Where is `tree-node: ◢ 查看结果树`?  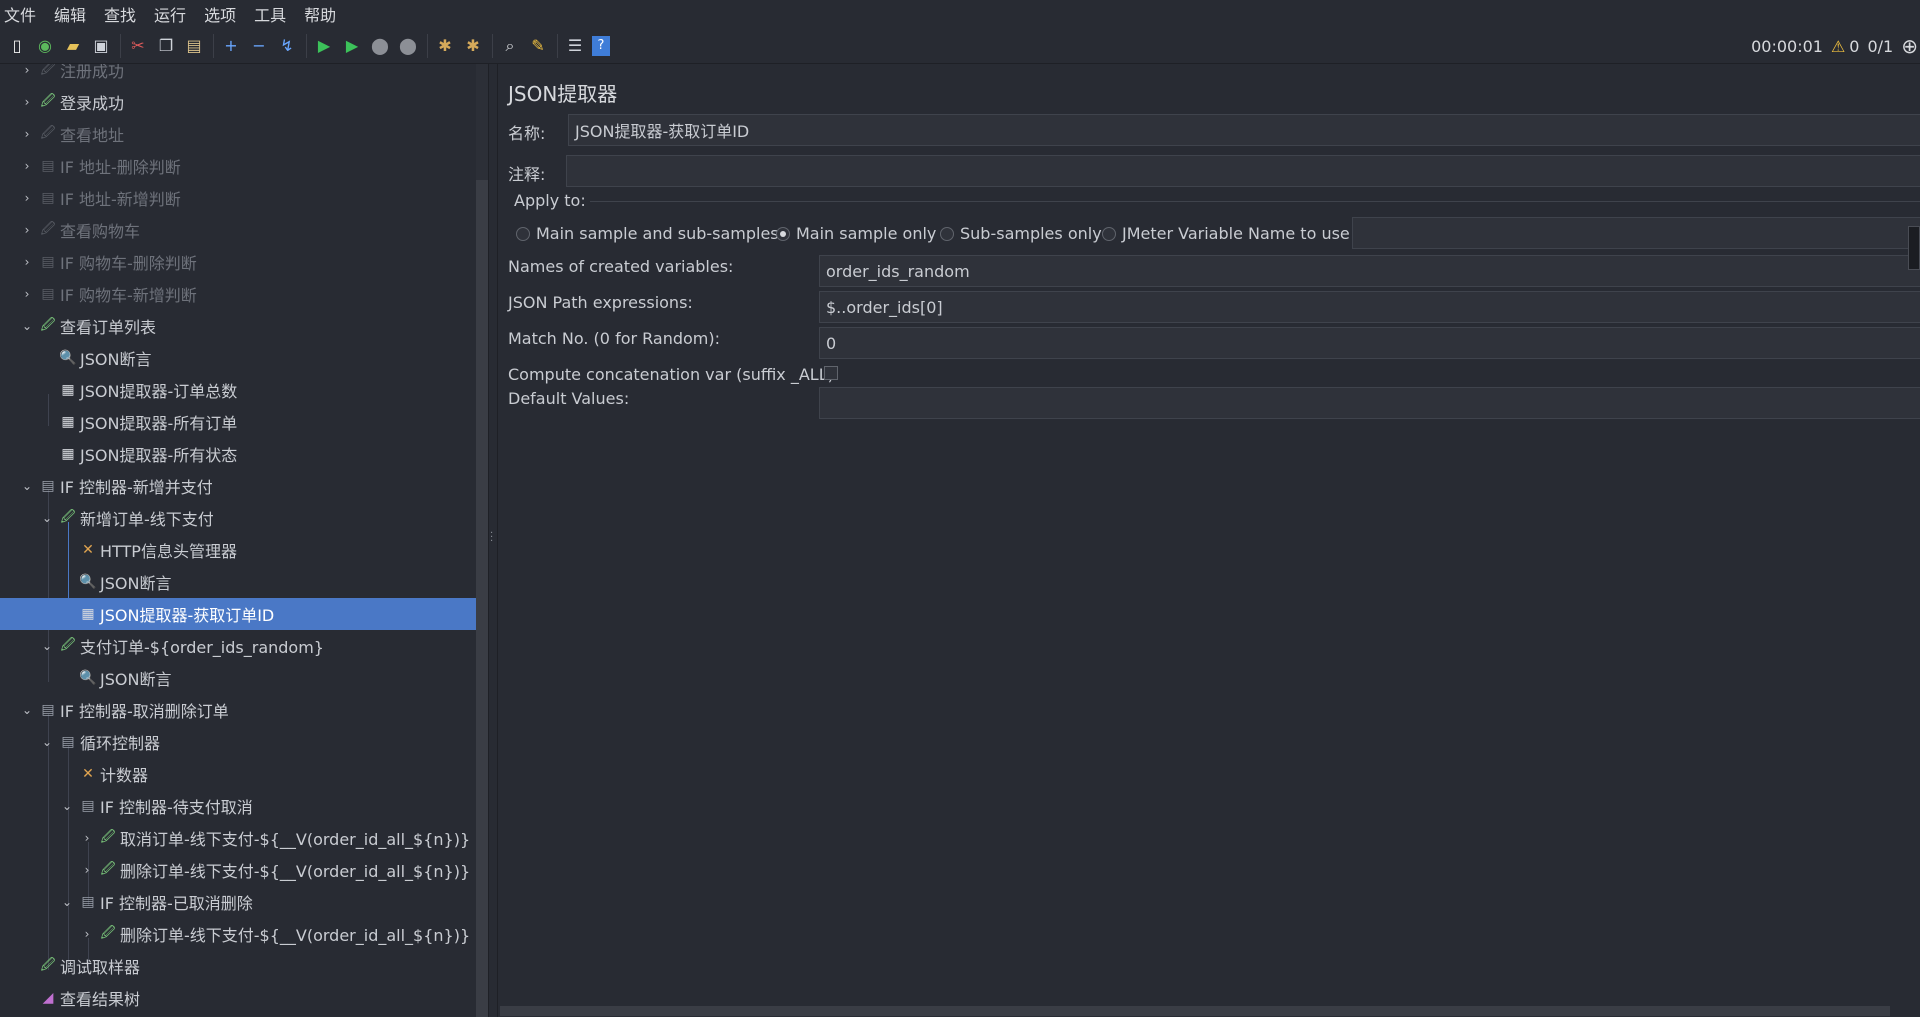 tree-node: ◢ 查看结果树 is located at coordinates (238, 998).